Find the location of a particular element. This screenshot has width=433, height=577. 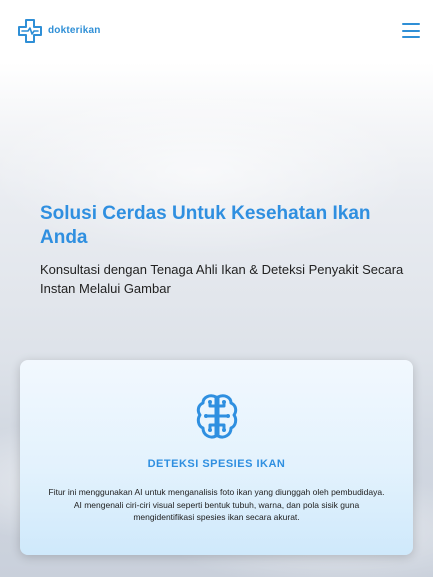

hamburger-menu-icon is located at coordinates (411, 30).